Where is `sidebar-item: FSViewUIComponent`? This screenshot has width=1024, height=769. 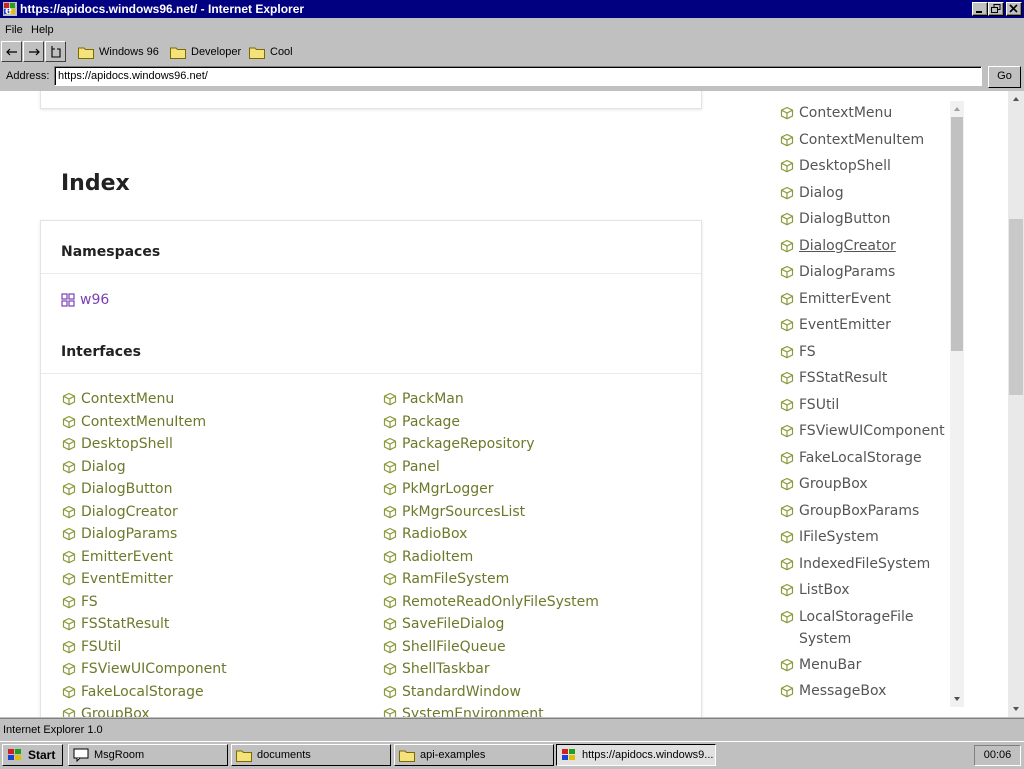
sidebar-item: FSViewUIComponent is located at coordinates (862, 431).